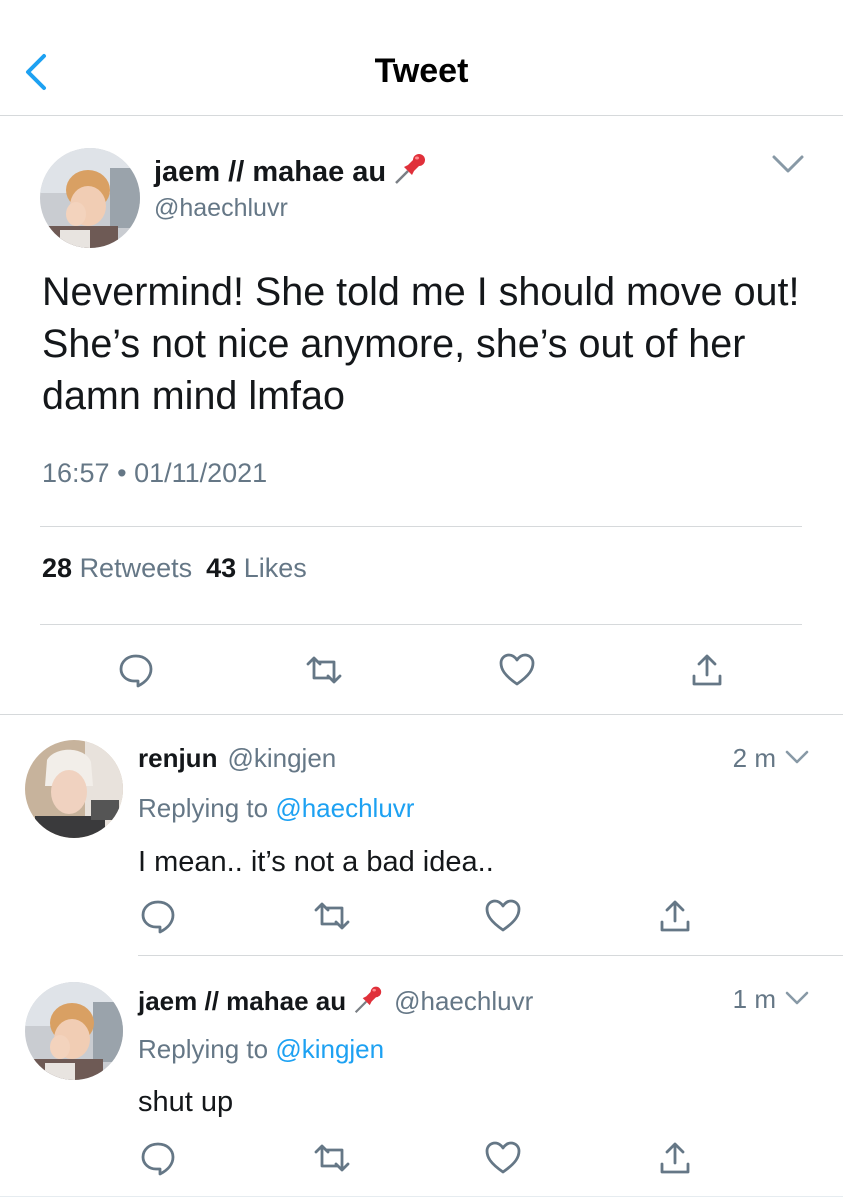  What do you see at coordinates (344, 808) in the screenshot?
I see `mention-link: @haechluvr` at bounding box center [344, 808].